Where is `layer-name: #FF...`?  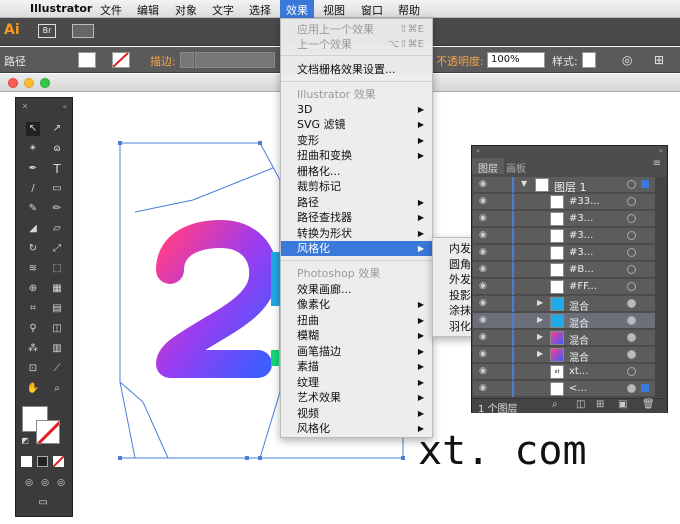 layer-name: #FF... is located at coordinates (583, 286).